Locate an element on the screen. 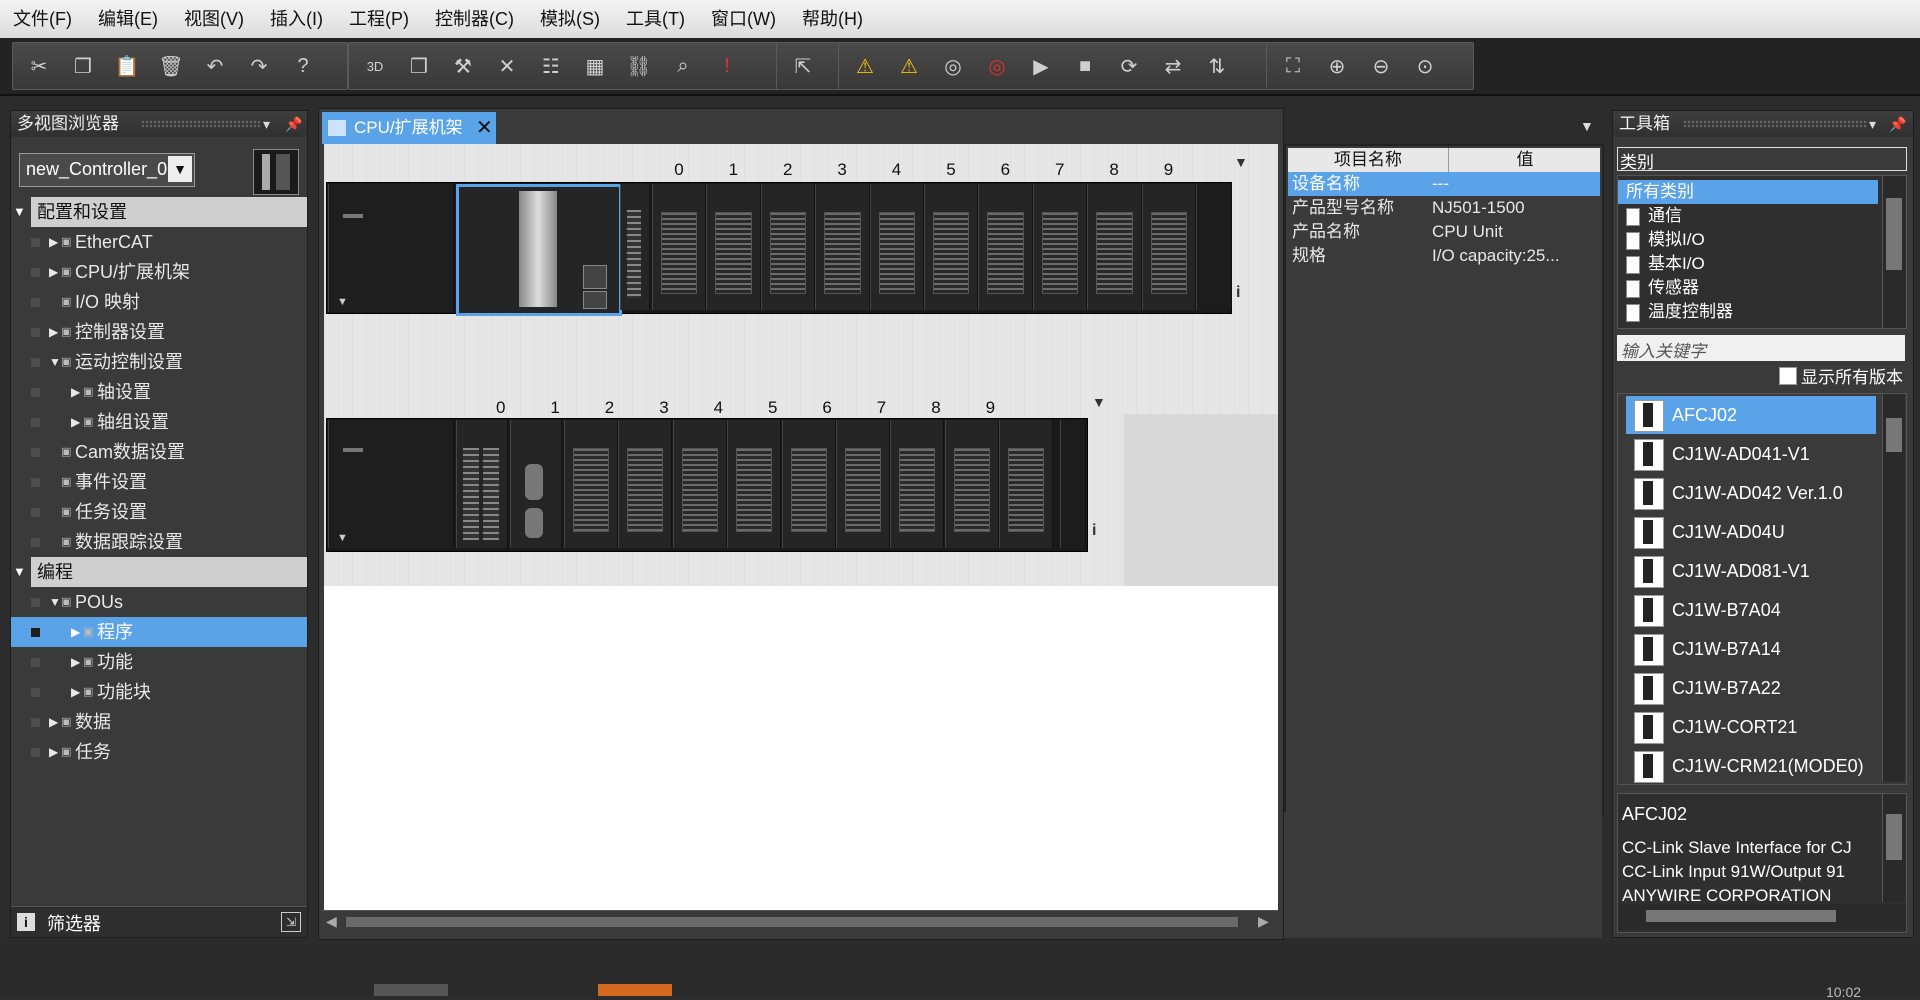 The width and height of the screenshot is (1920, 1000). tree-item: ▶ ▣ 程序 is located at coordinates (159, 632).